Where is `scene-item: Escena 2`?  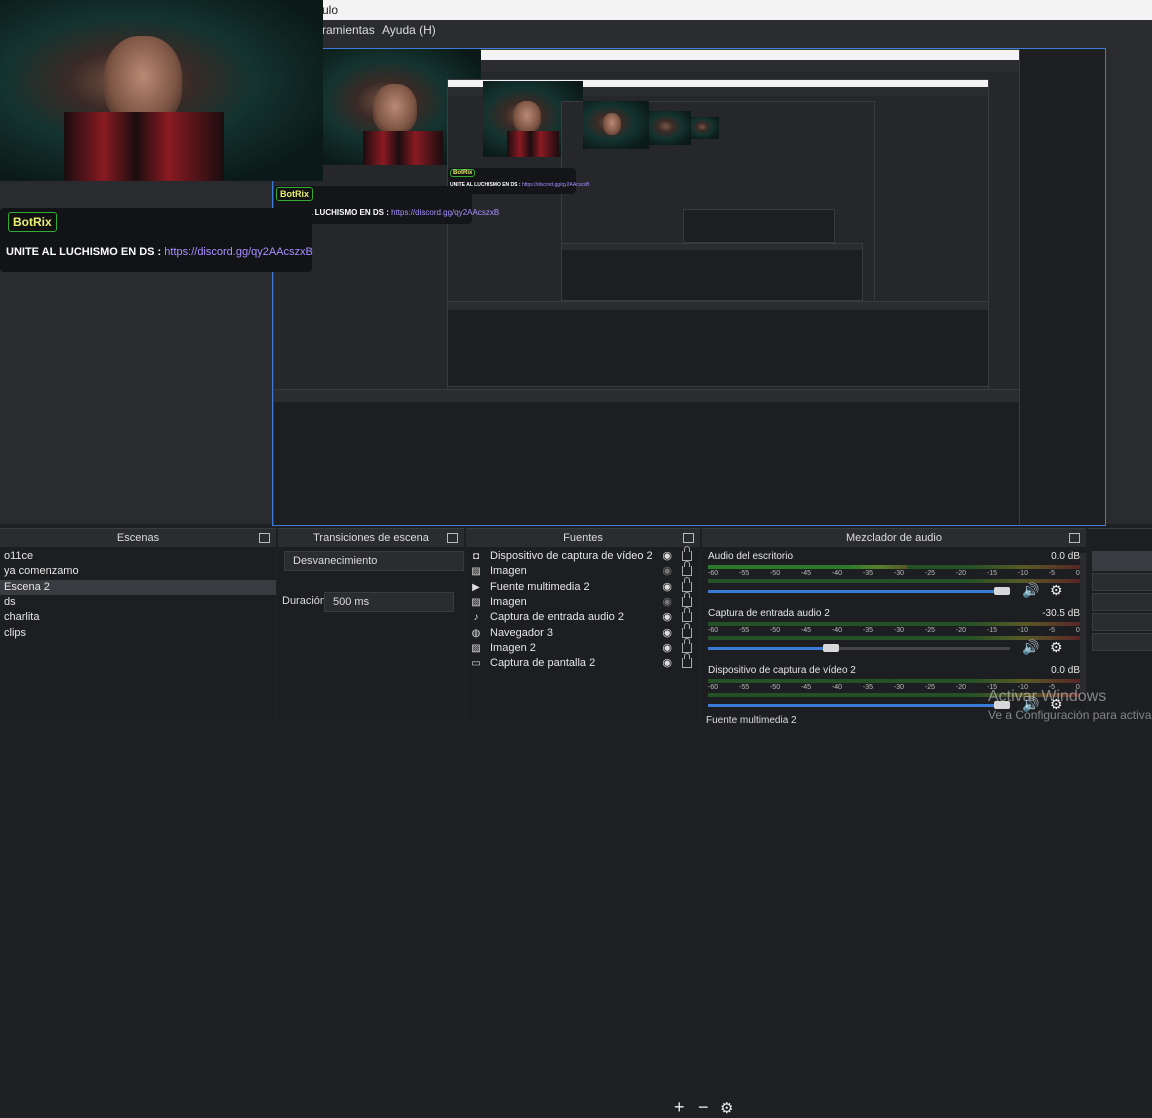
scene-item: Escena 2 is located at coordinates (138, 587).